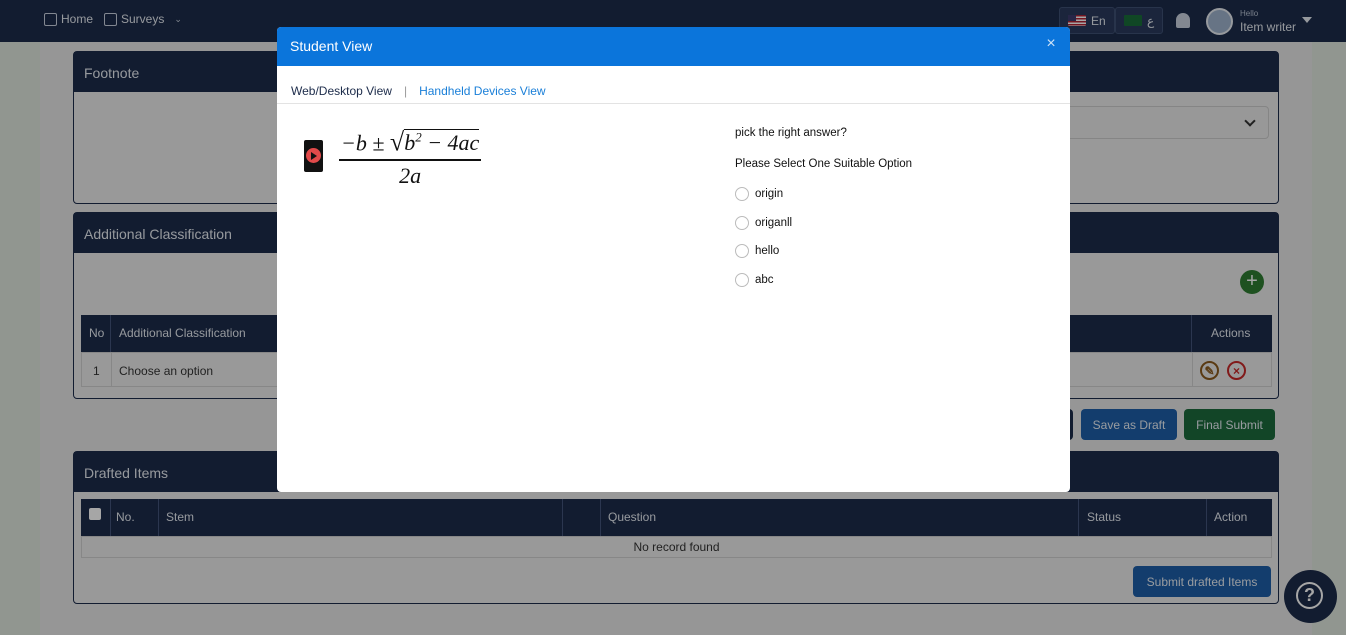 The image size is (1346, 635). What do you see at coordinates (764, 280) in the screenshot?
I see `option-label: abc` at bounding box center [764, 280].